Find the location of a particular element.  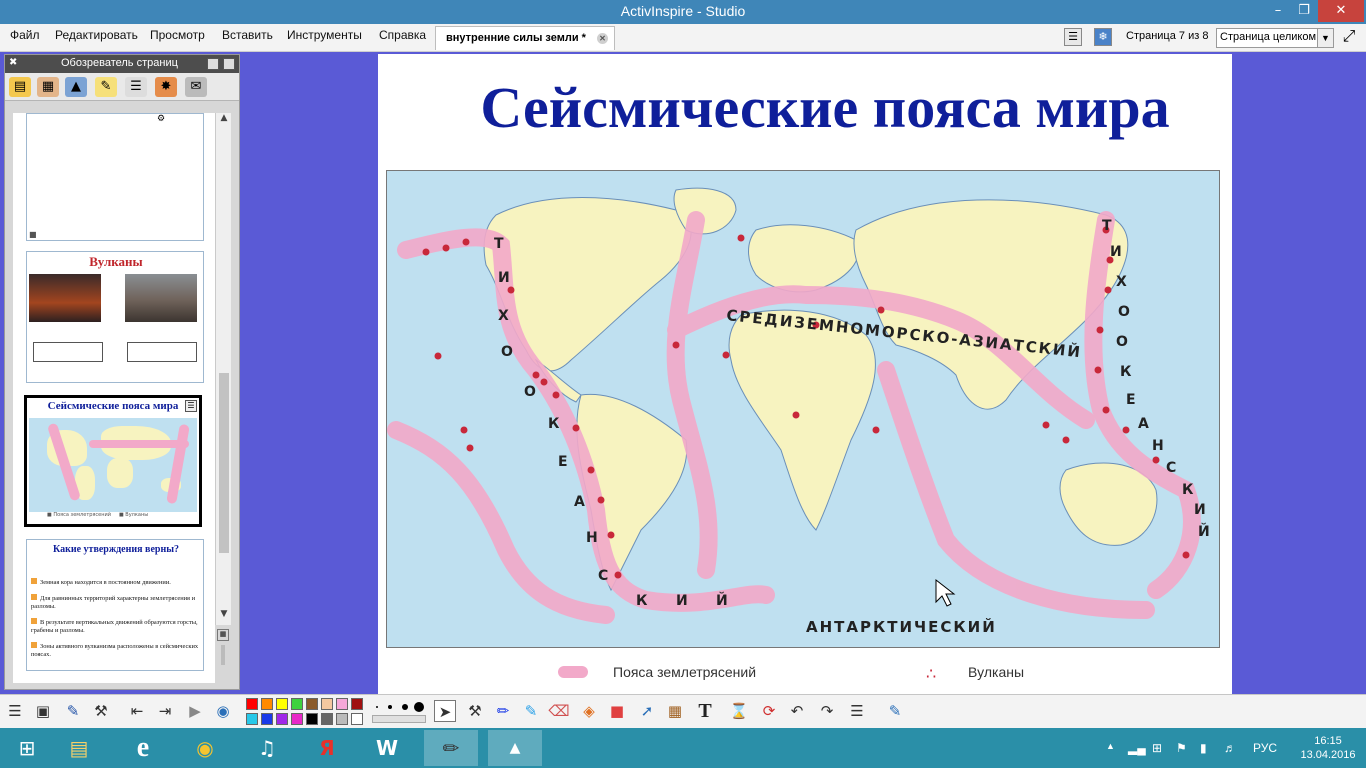

color-swatch-cyan is located at coordinates (252, 719).